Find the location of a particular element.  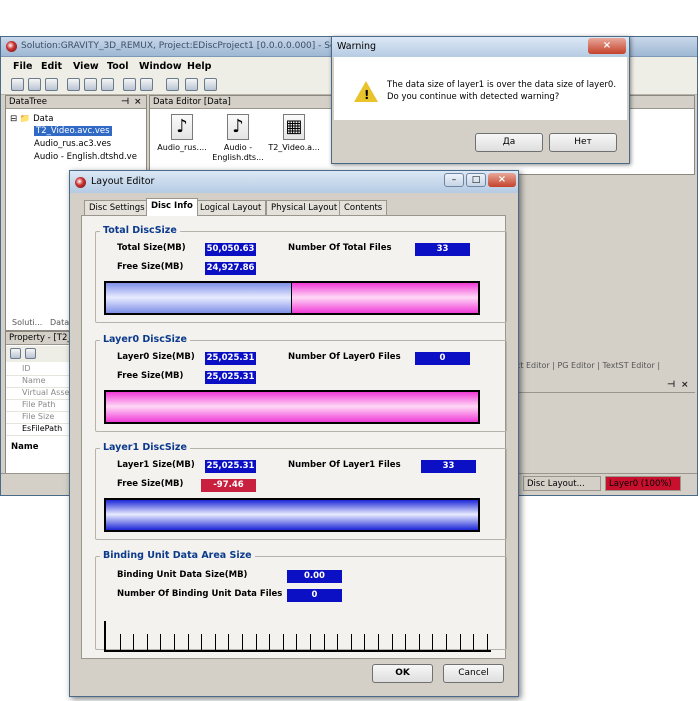

sort-az-icon is located at coordinates (30, 353).